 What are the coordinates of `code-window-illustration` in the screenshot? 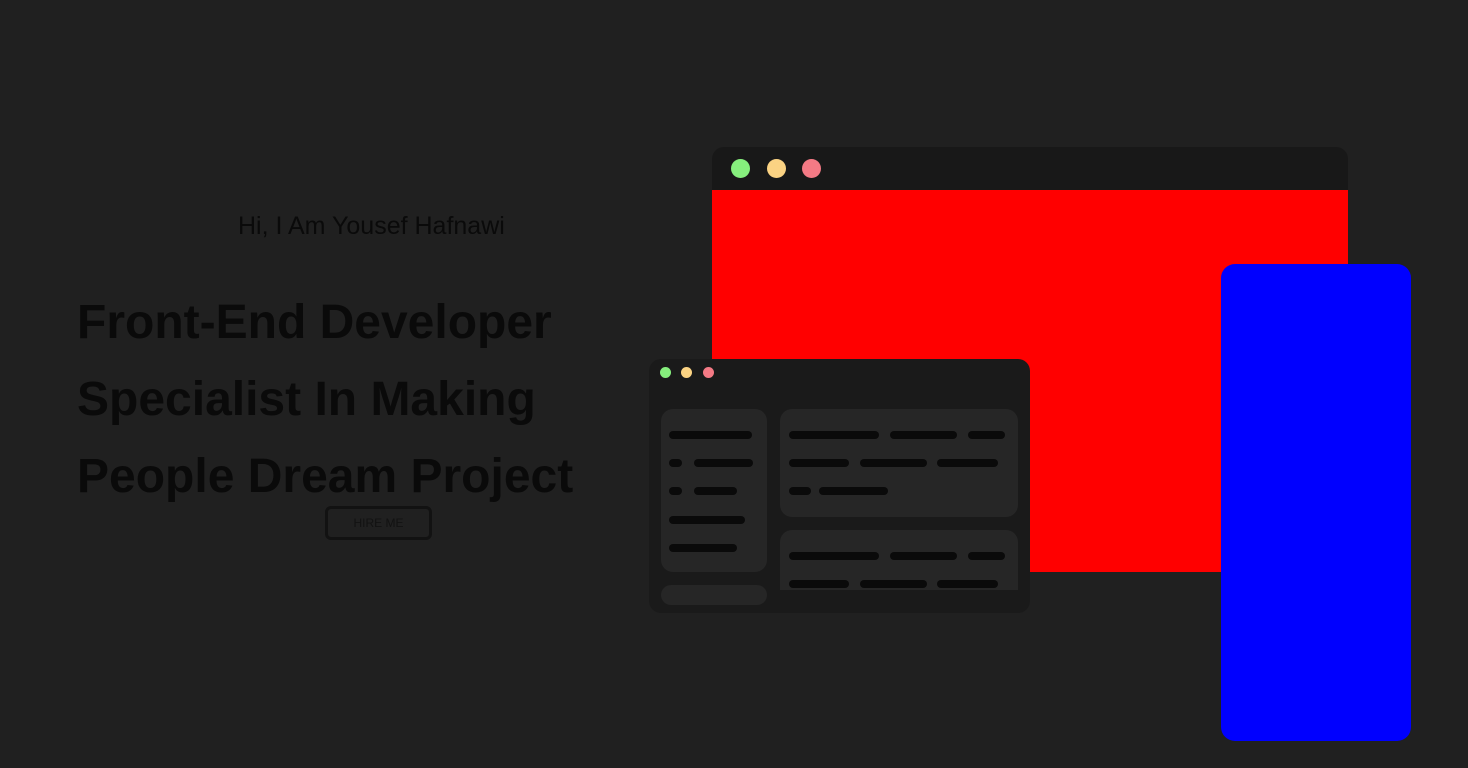 It's located at (839, 486).